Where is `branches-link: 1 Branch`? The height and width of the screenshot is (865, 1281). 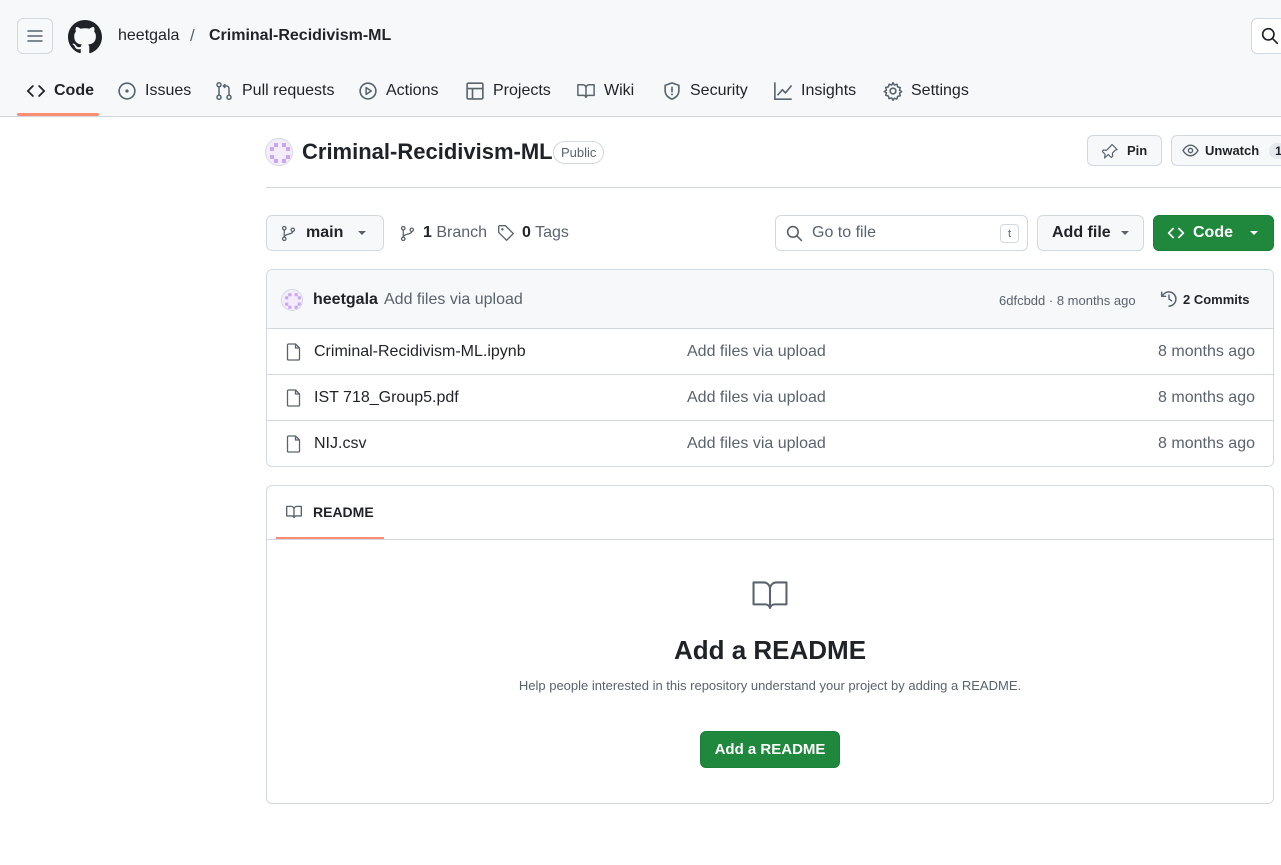
branches-link: 1 Branch is located at coordinates (443, 233).